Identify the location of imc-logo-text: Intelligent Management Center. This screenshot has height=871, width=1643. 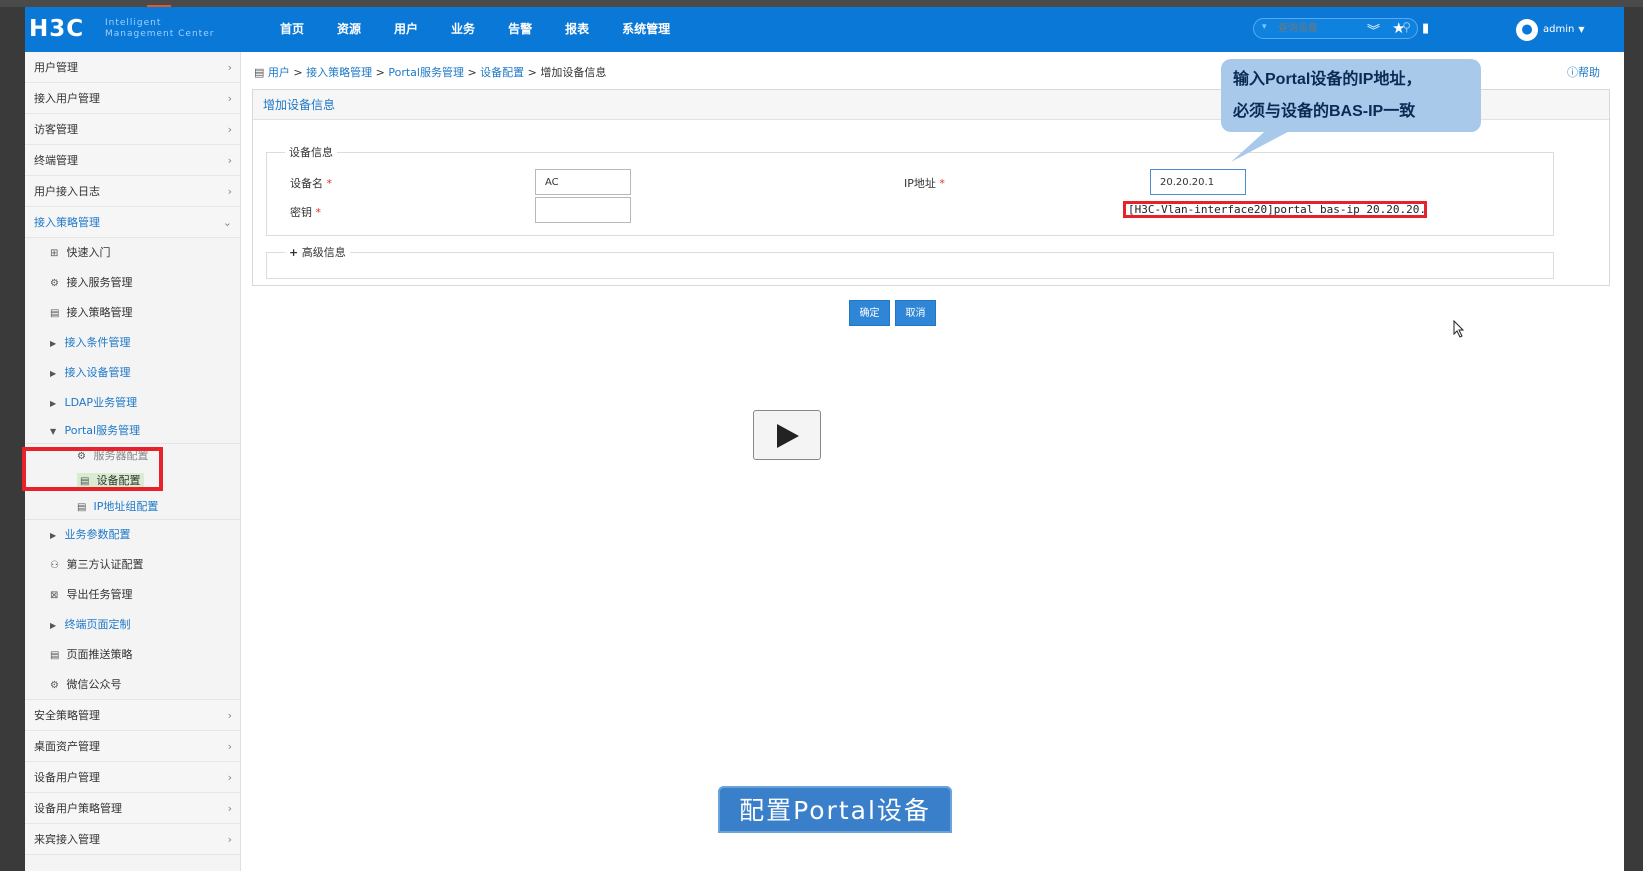
(159, 29).